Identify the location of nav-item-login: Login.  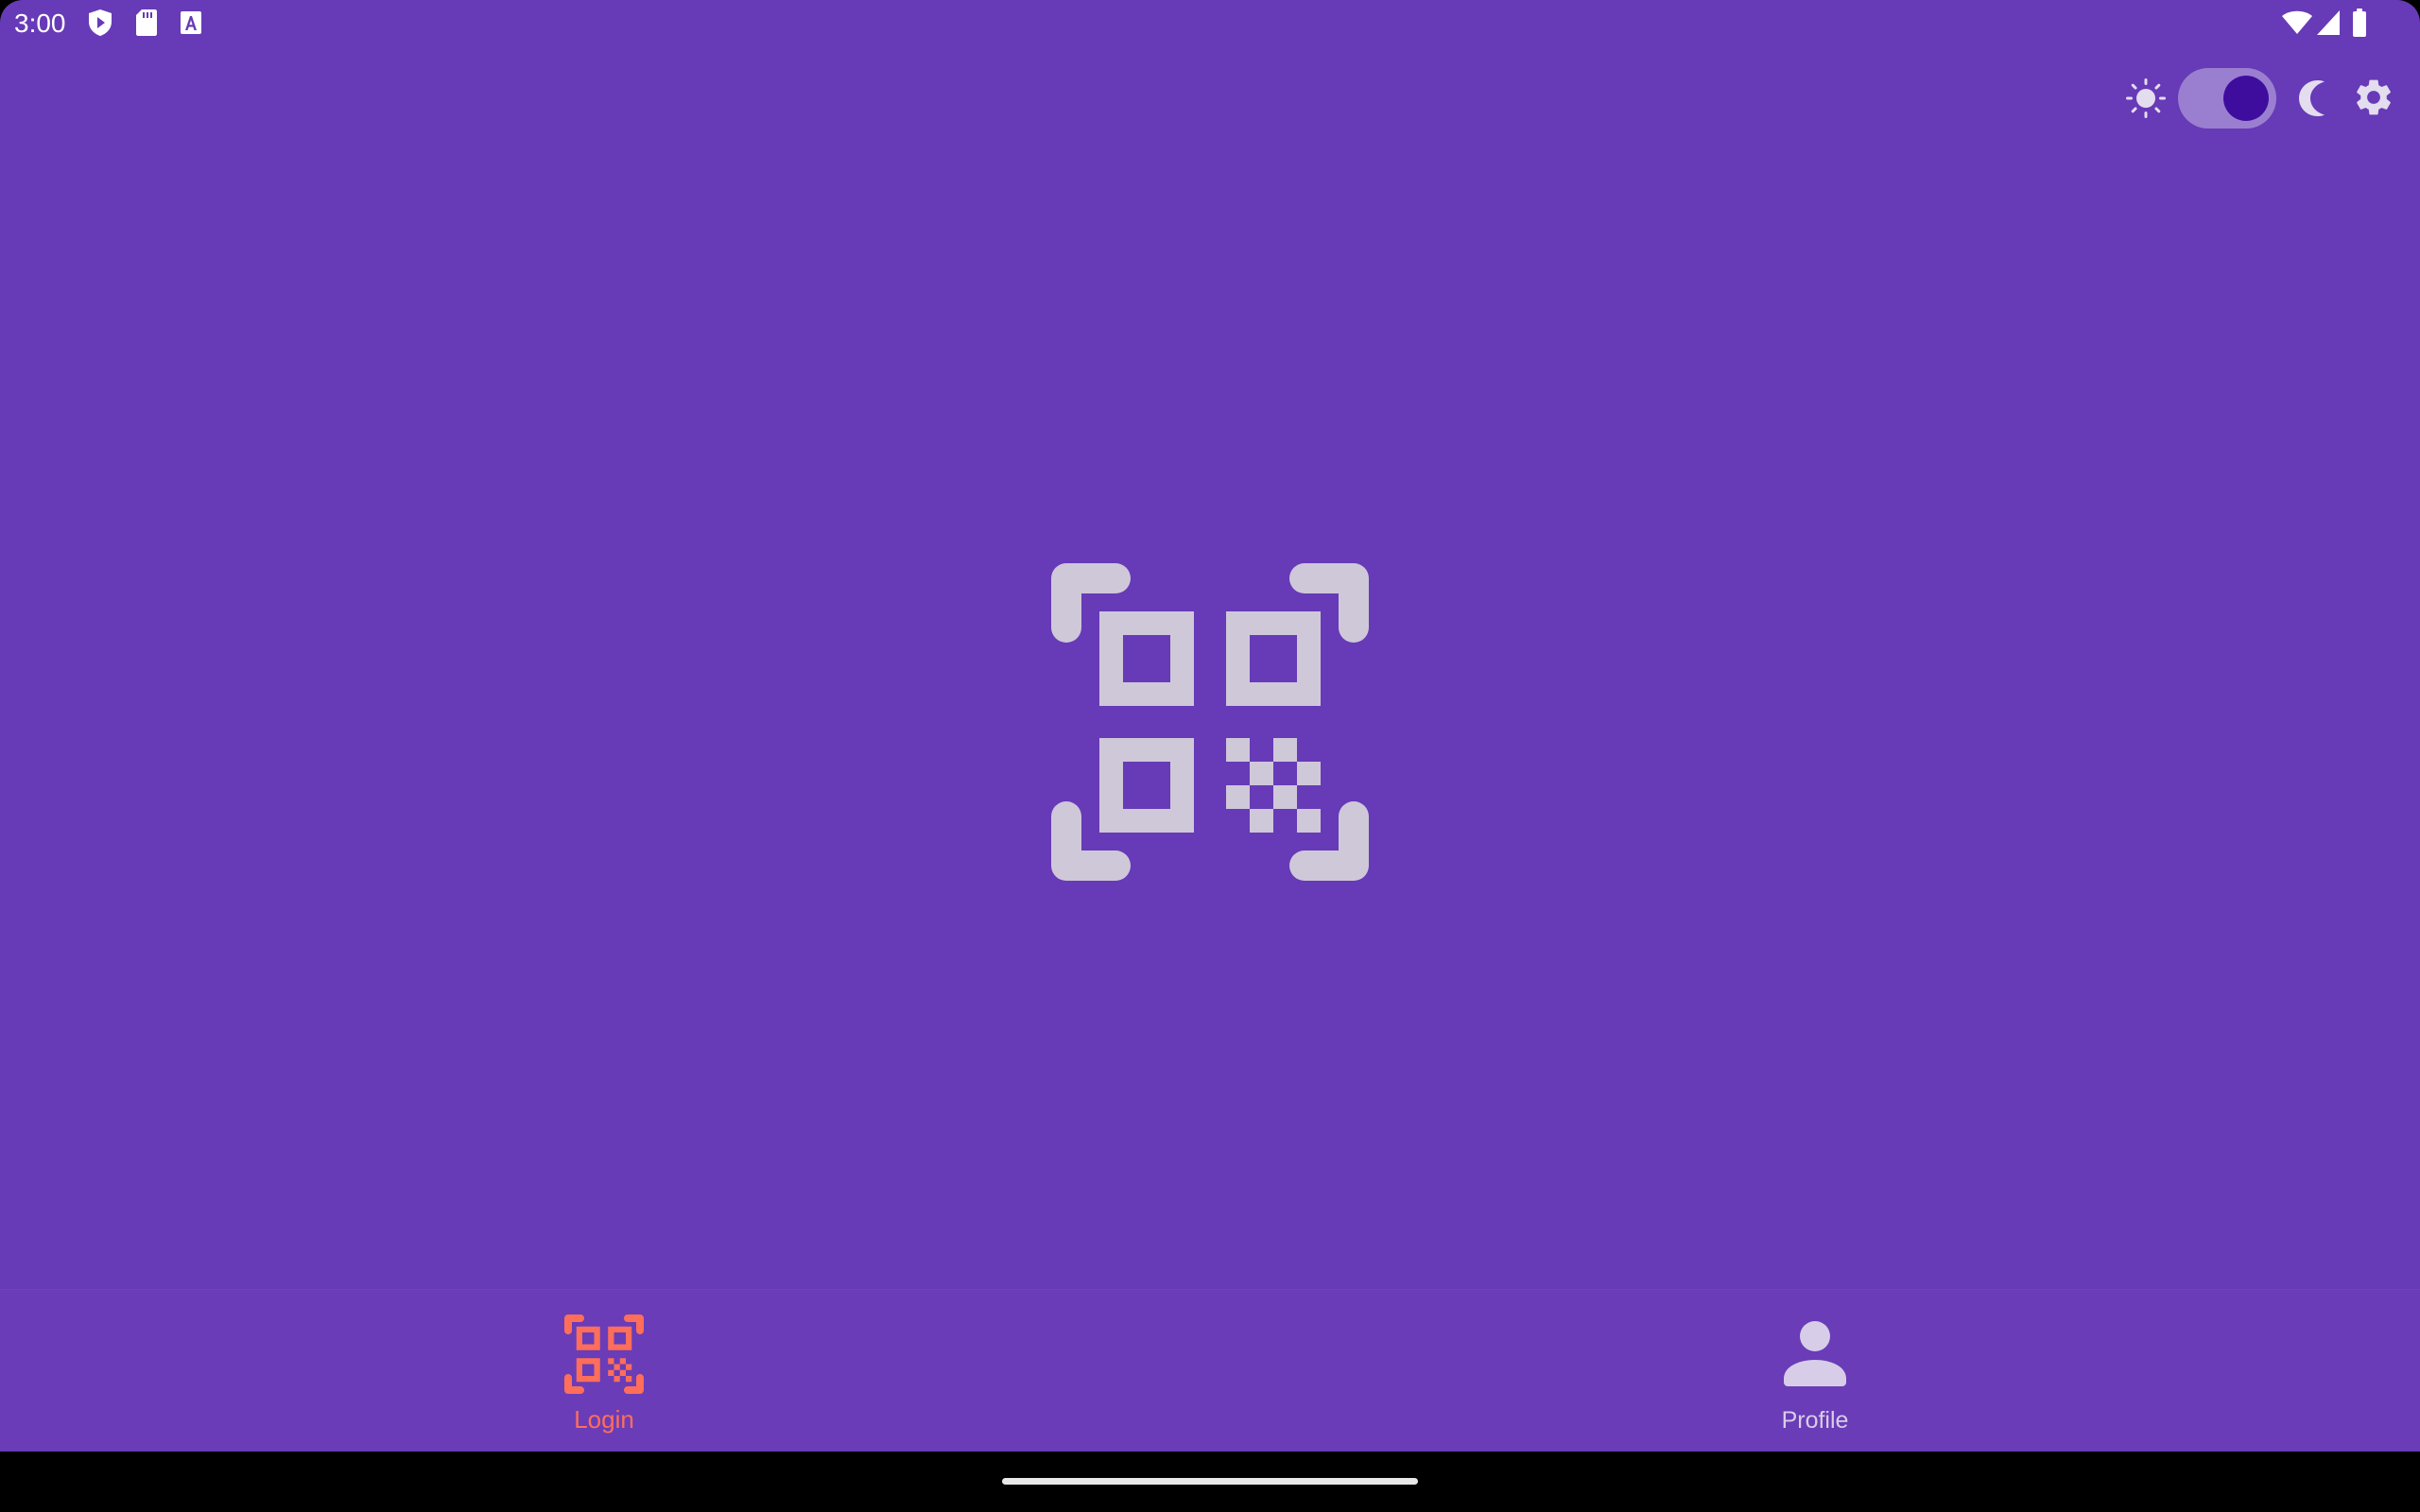
(604, 1371).